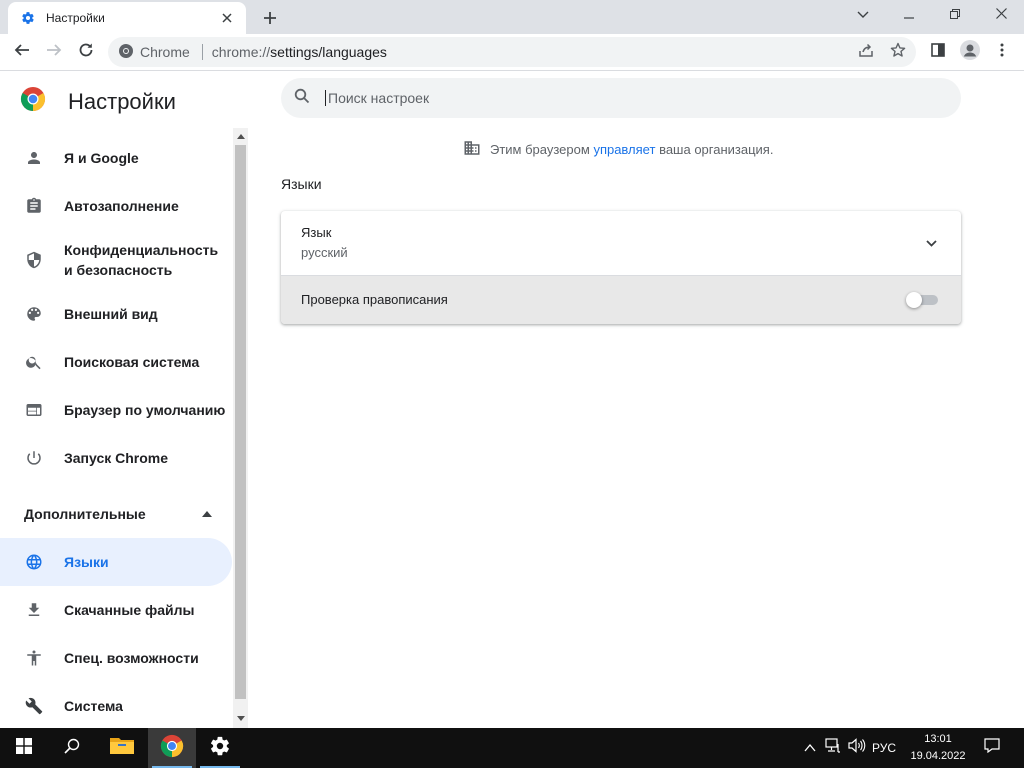 The height and width of the screenshot is (768, 1024). I want to click on sidebar-scrollbar, so click(240, 428).